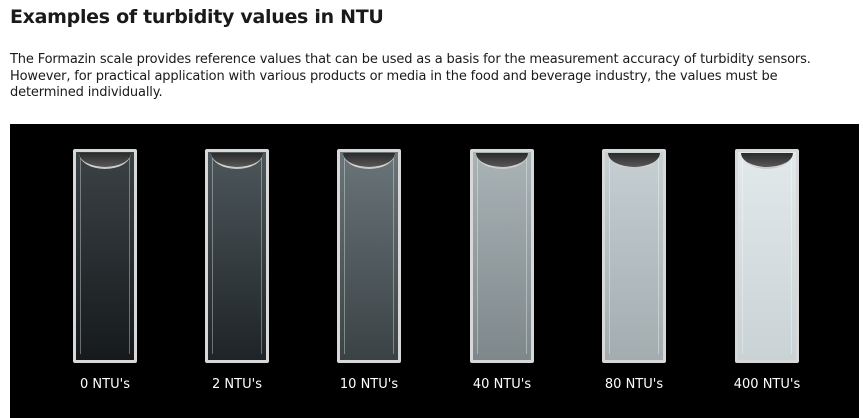 This screenshot has width=863, height=418. I want to click on cuvette-0-ntu, so click(105, 256).